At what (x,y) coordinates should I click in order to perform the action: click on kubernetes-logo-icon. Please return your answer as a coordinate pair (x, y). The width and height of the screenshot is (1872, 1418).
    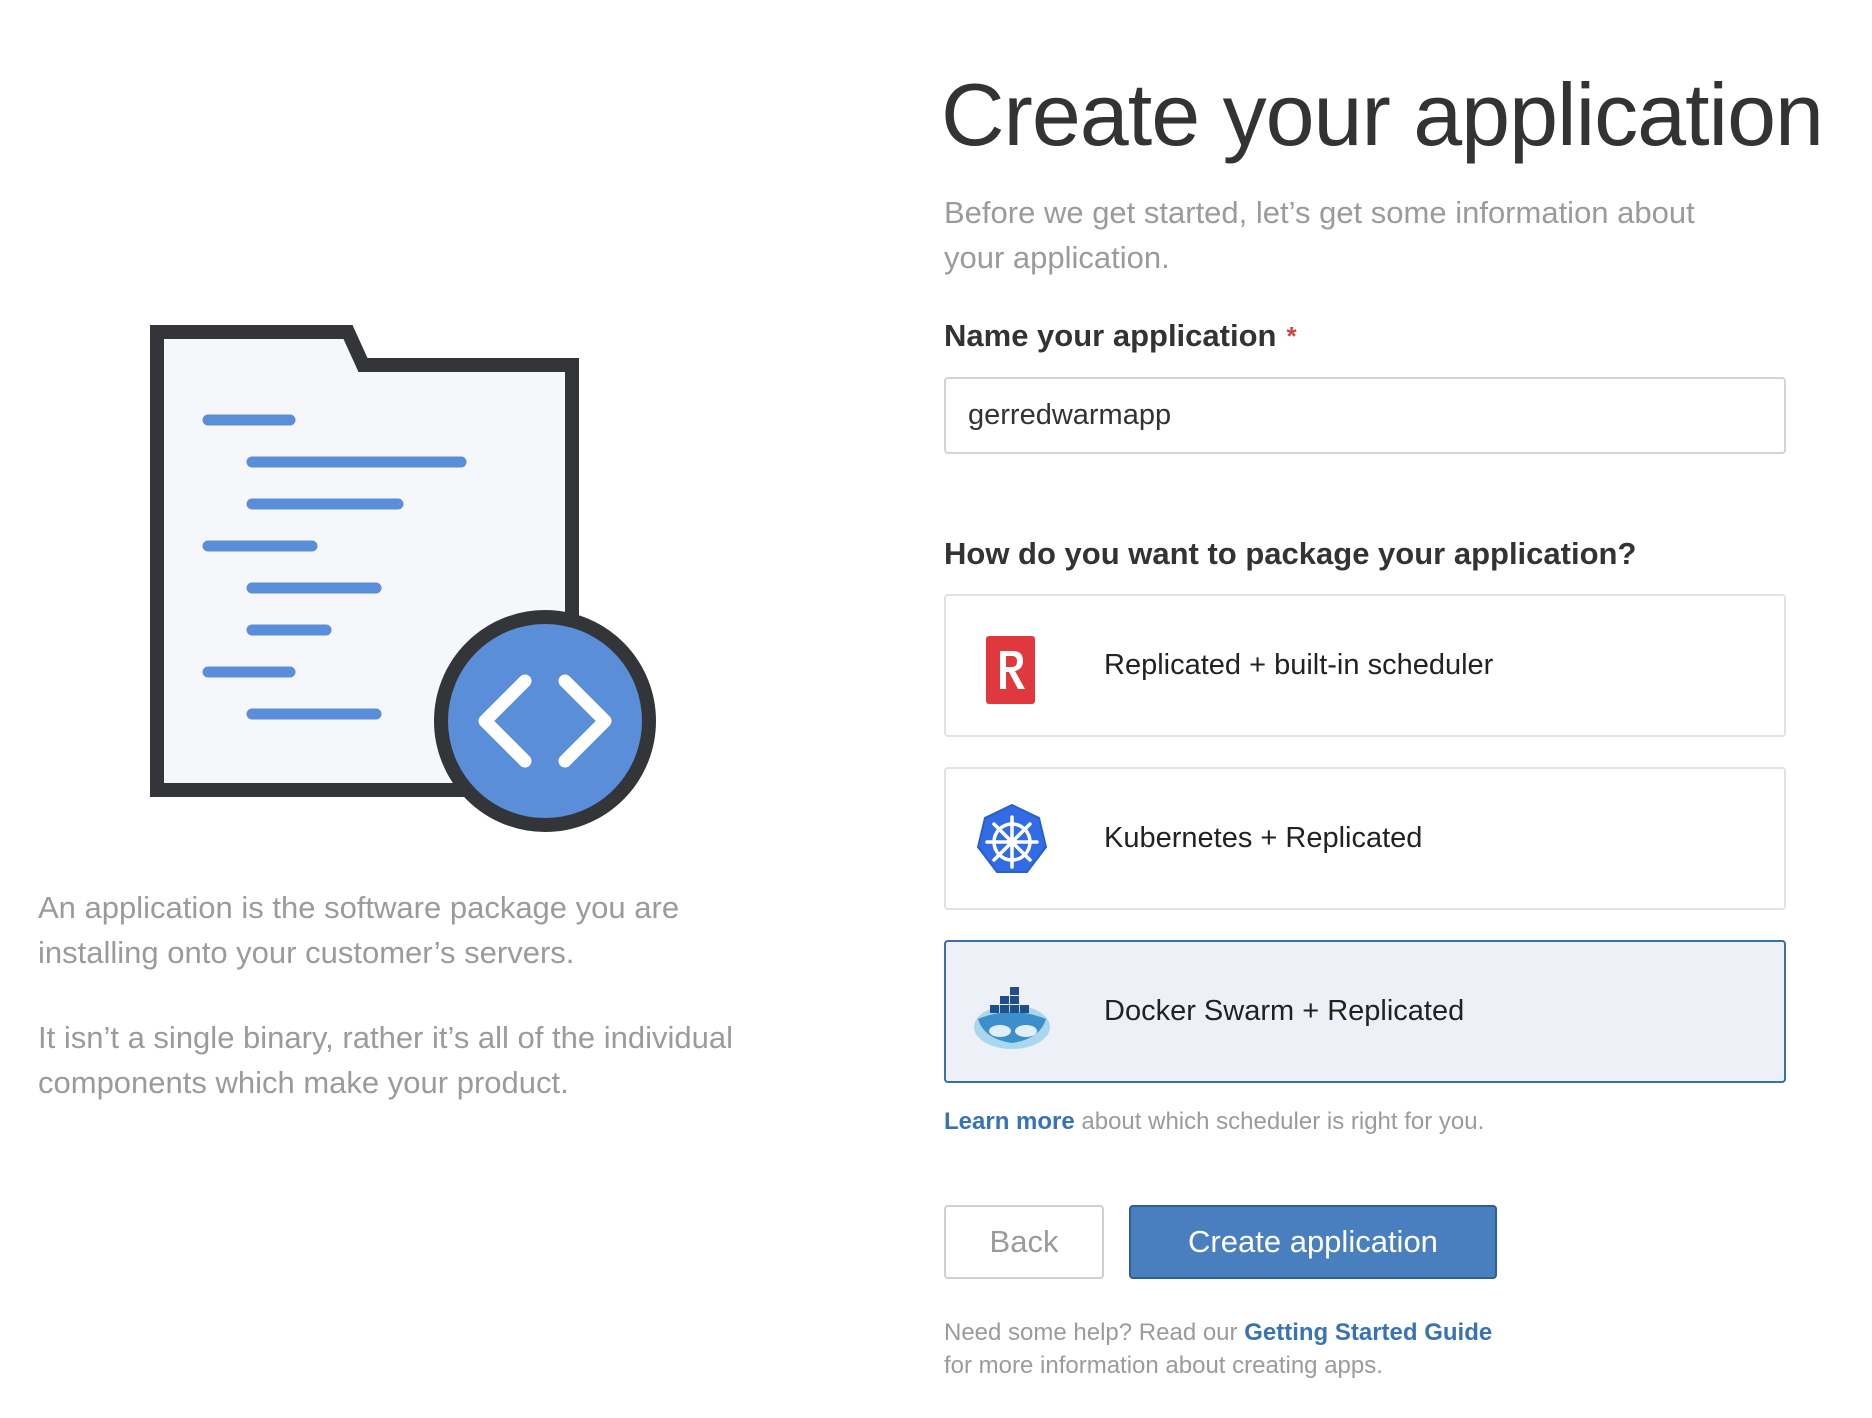
    Looking at the image, I should click on (1012, 838).